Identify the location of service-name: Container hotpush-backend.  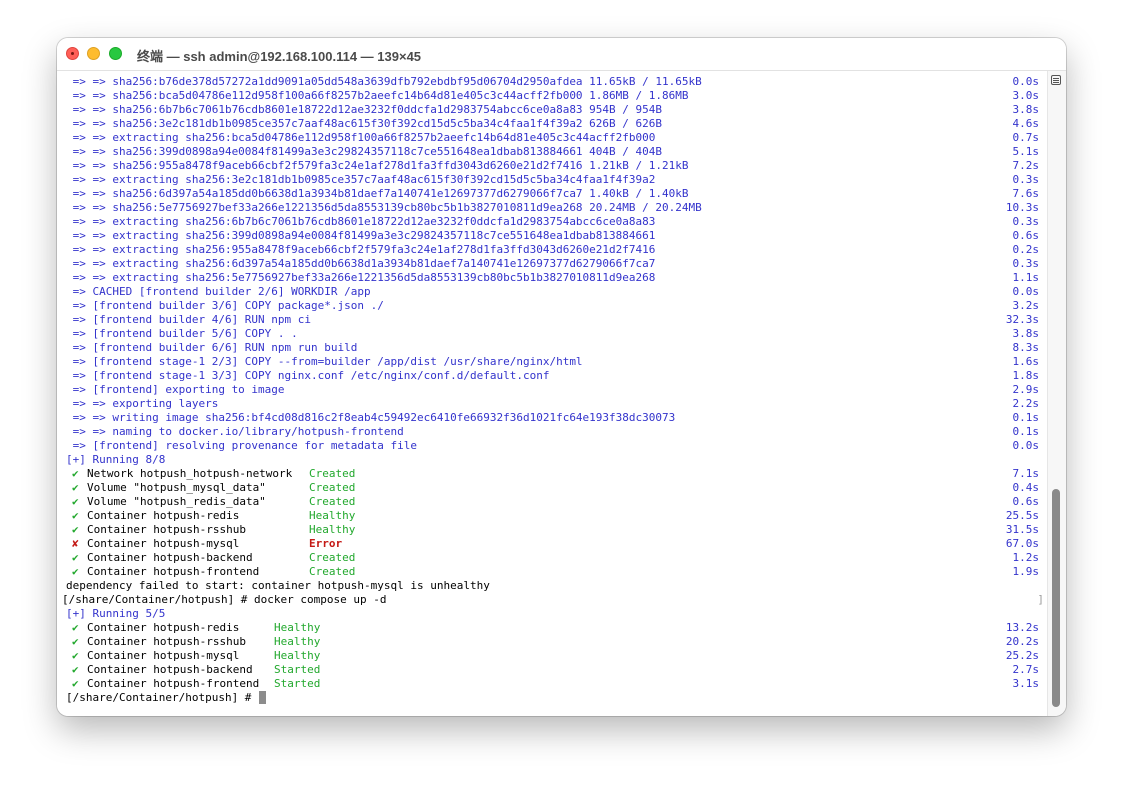
(170, 557).